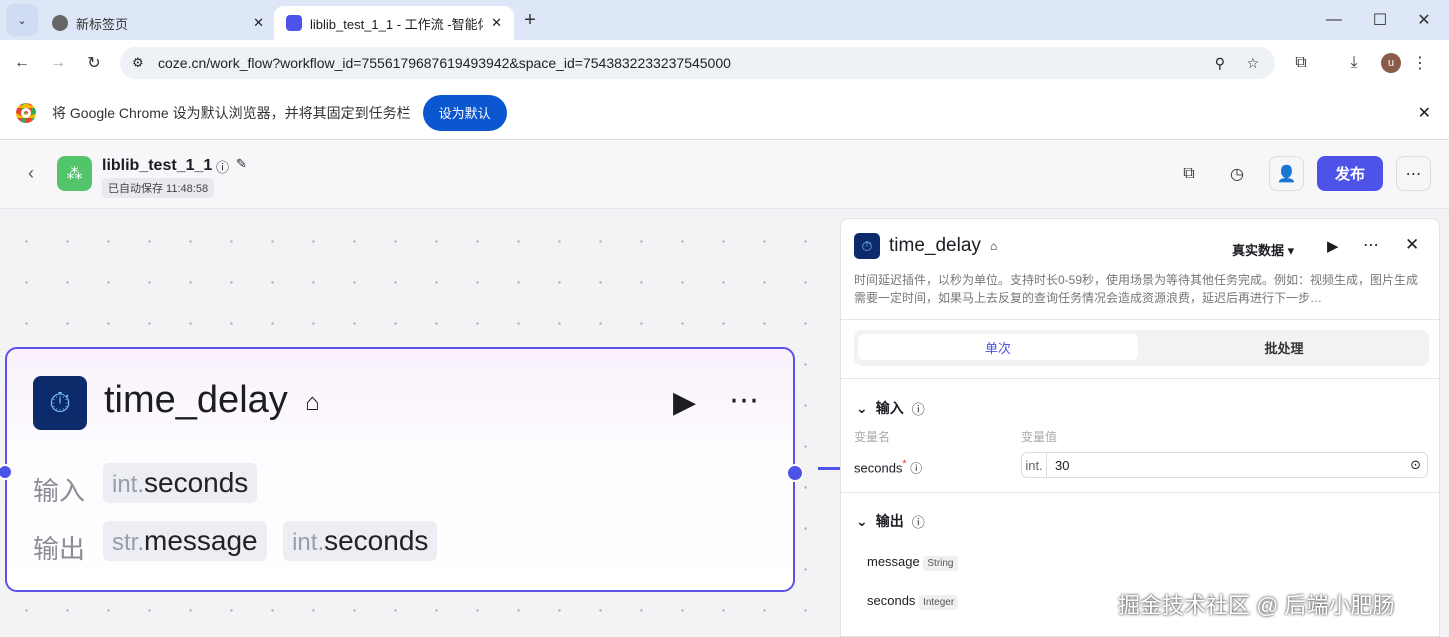 Image resolution: width=1449 pixels, height=637 pixels. I want to click on edit-icon: ✎, so click(241, 164).